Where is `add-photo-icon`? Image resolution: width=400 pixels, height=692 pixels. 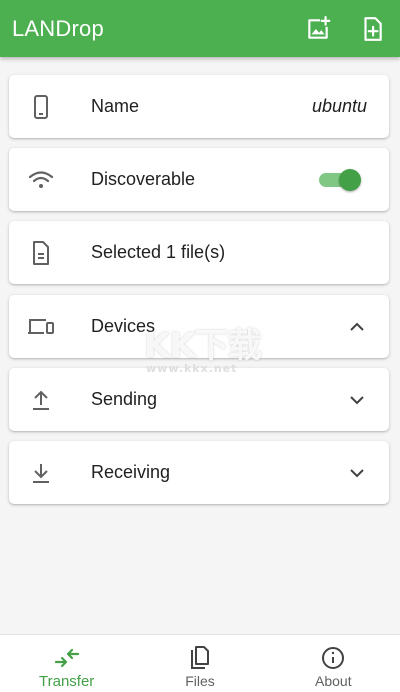
add-photo-icon is located at coordinates (319, 27).